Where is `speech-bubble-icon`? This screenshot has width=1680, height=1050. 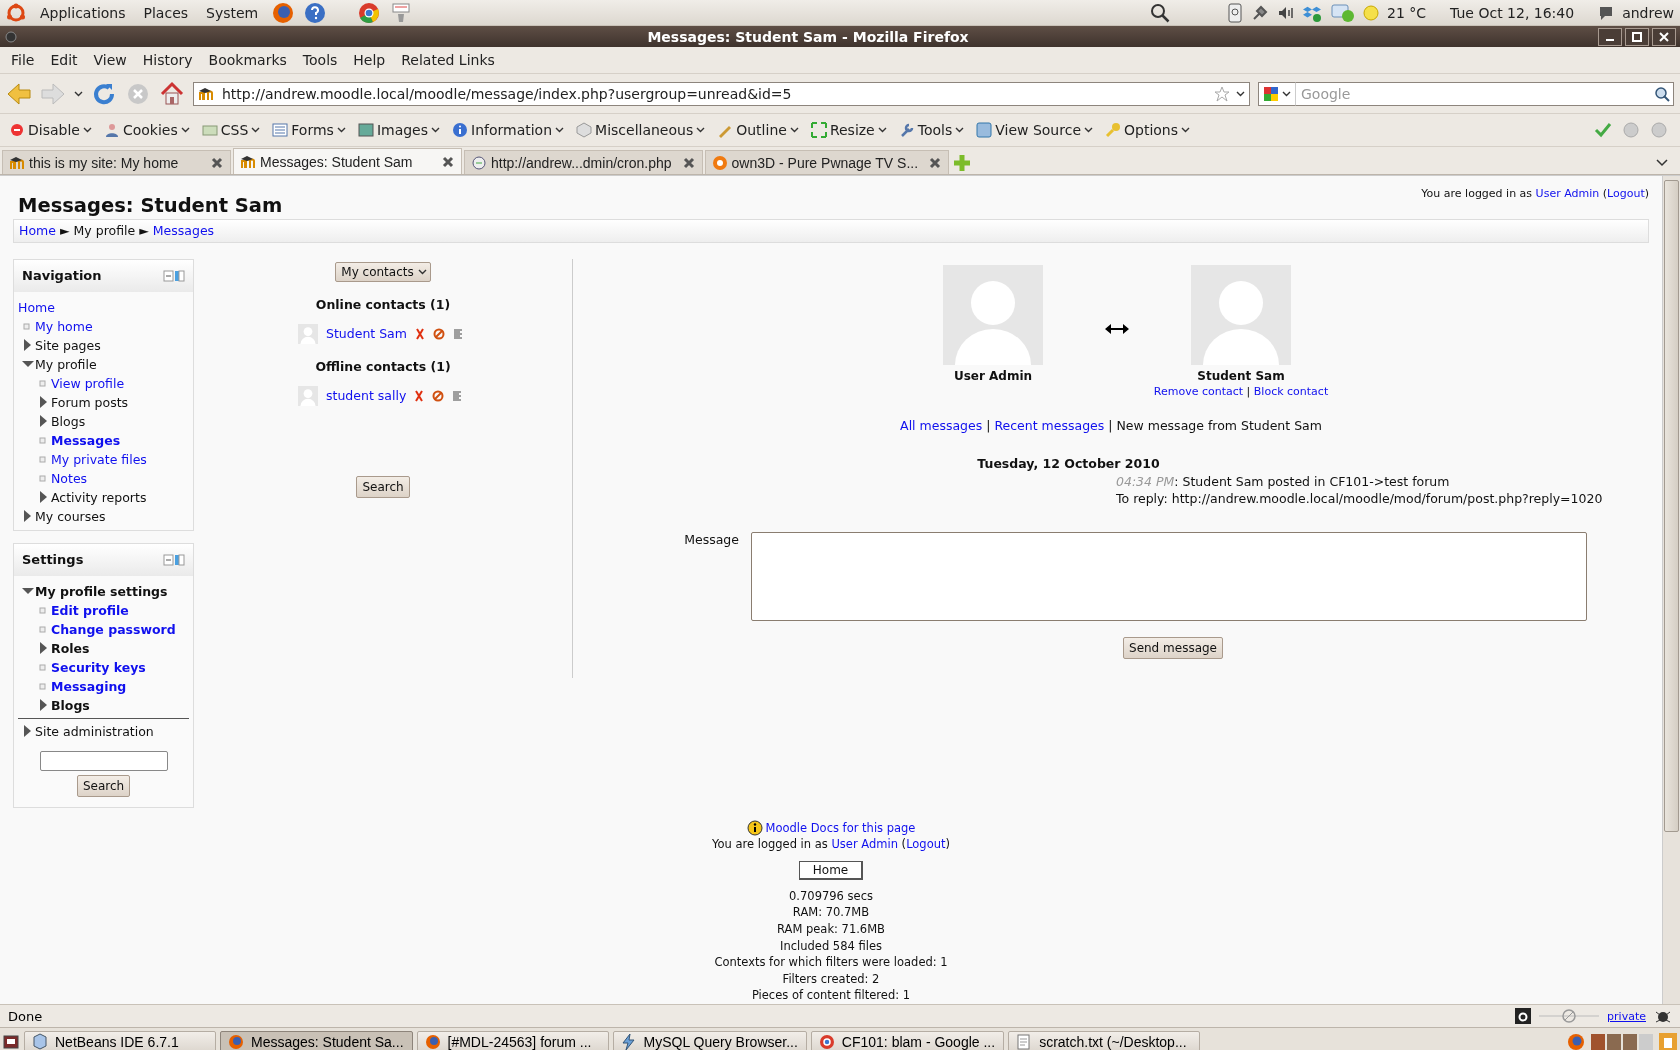 speech-bubble-icon is located at coordinates (1606, 12).